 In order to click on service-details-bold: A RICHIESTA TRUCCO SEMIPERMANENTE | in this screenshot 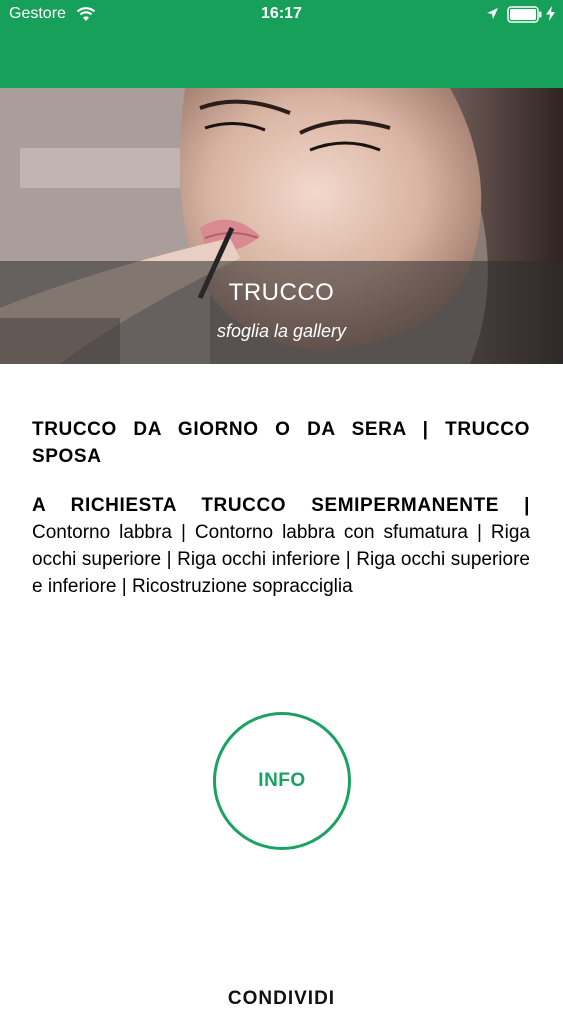, I will do `click(281, 505)`.